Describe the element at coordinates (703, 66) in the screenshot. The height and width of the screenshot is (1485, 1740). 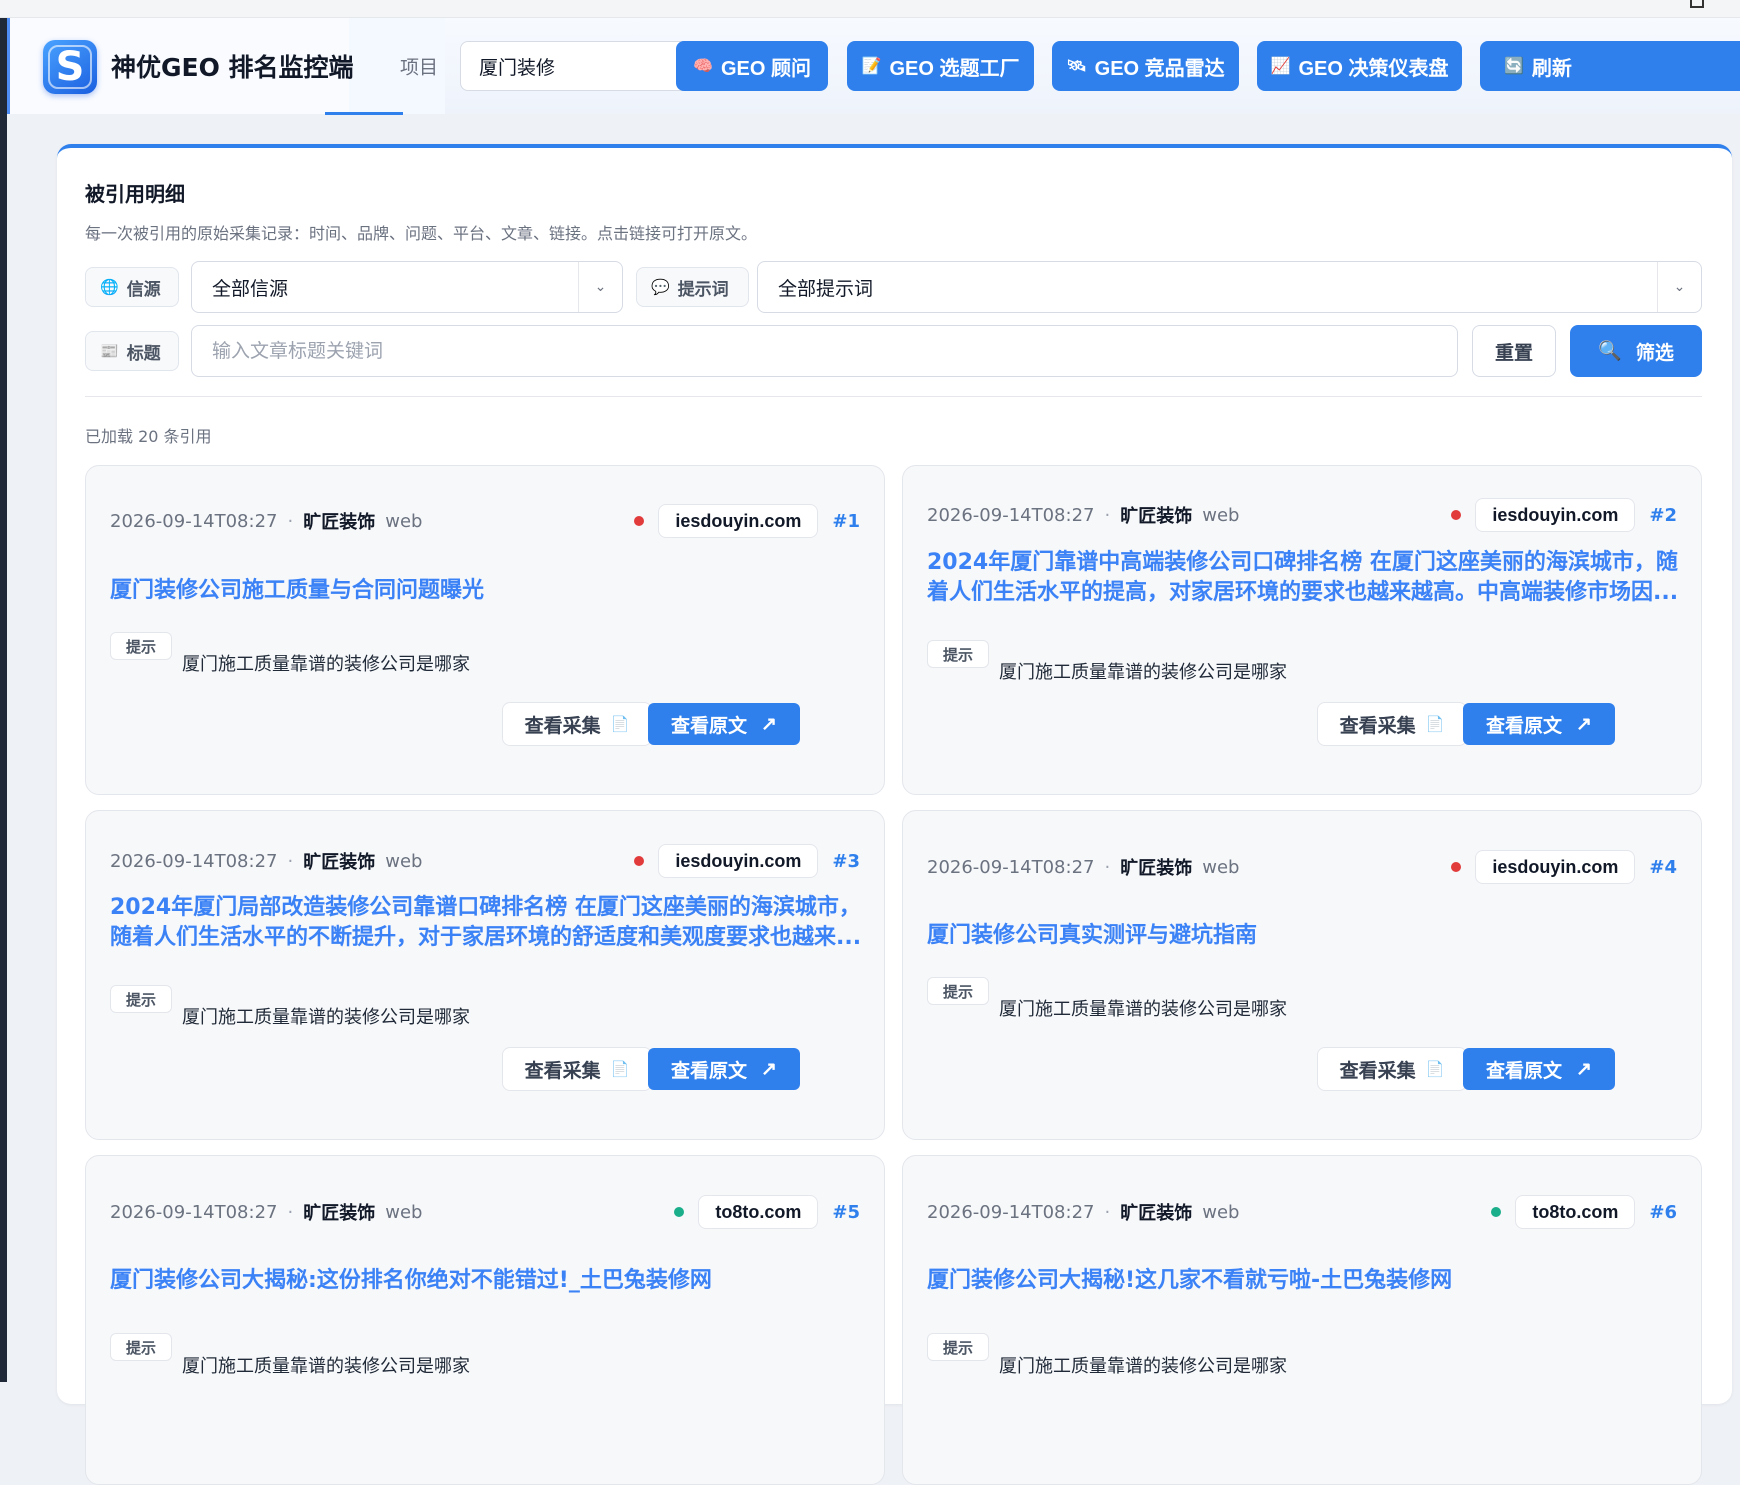
I see `brain-icon: 🧠` at that location.